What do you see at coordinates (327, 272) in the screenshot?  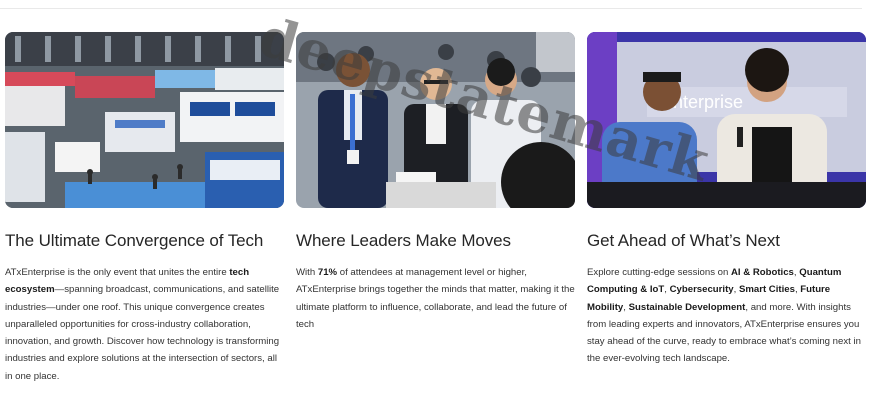 I see `highlight-text: 71%` at bounding box center [327, 272].